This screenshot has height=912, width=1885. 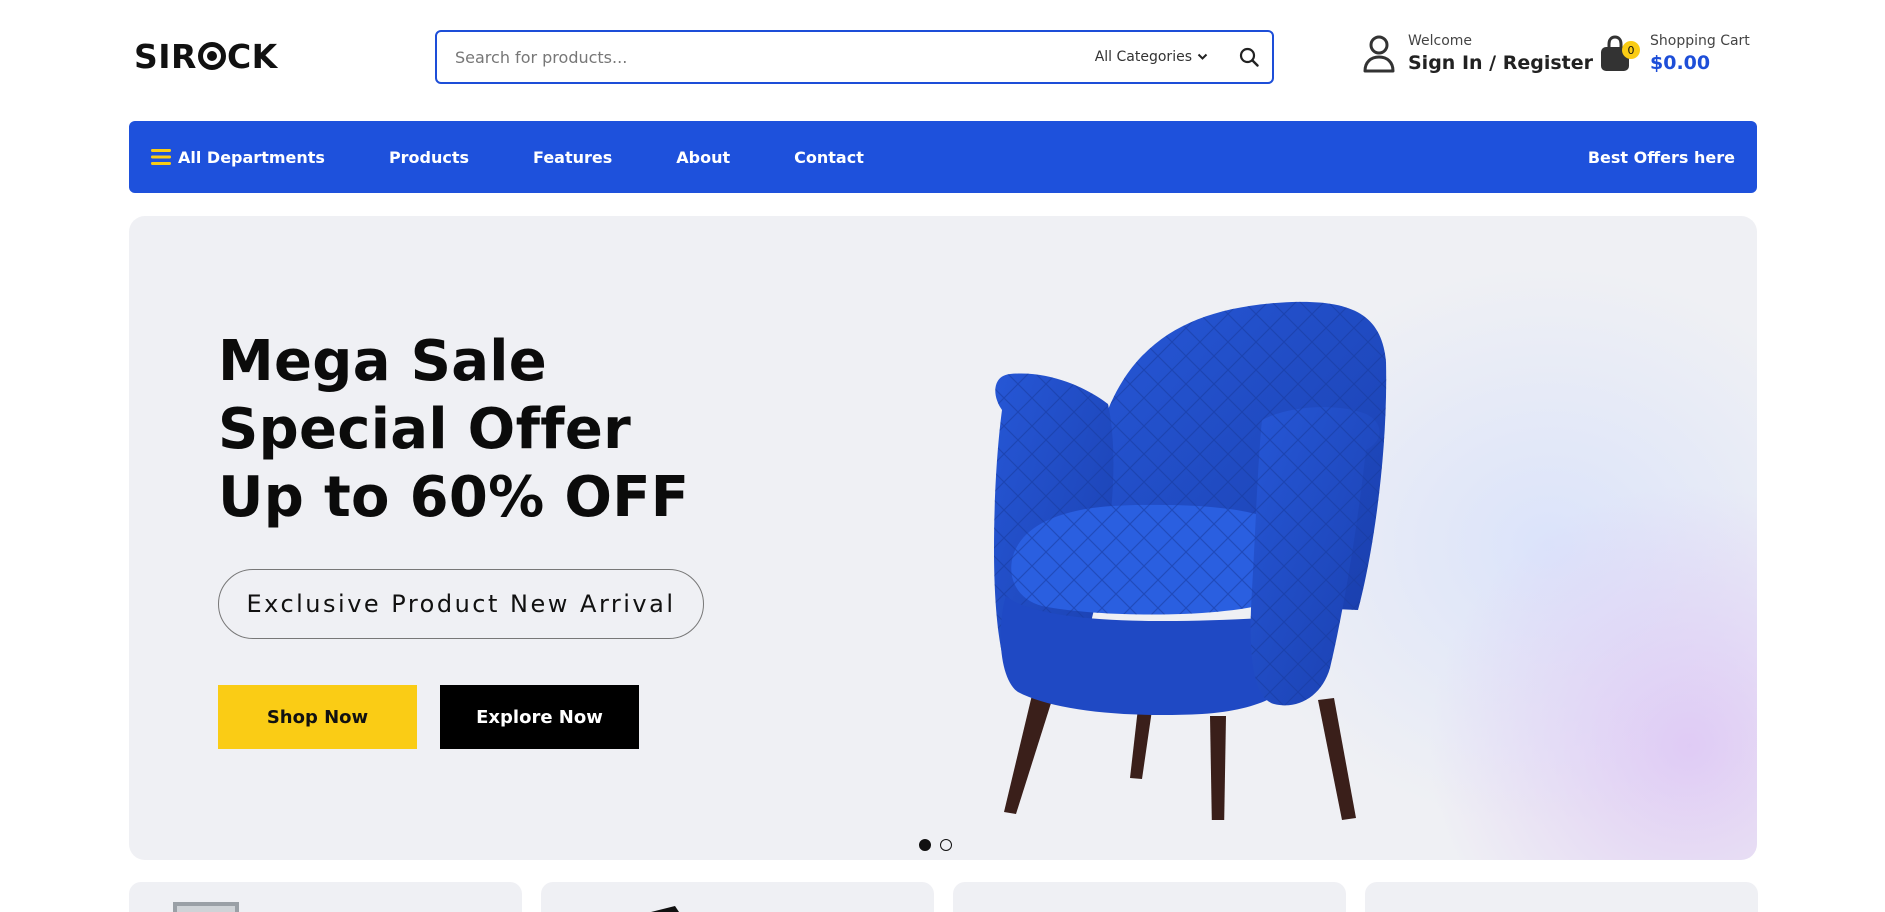 I want to click on user-icon, so click(x=1379, y=54).